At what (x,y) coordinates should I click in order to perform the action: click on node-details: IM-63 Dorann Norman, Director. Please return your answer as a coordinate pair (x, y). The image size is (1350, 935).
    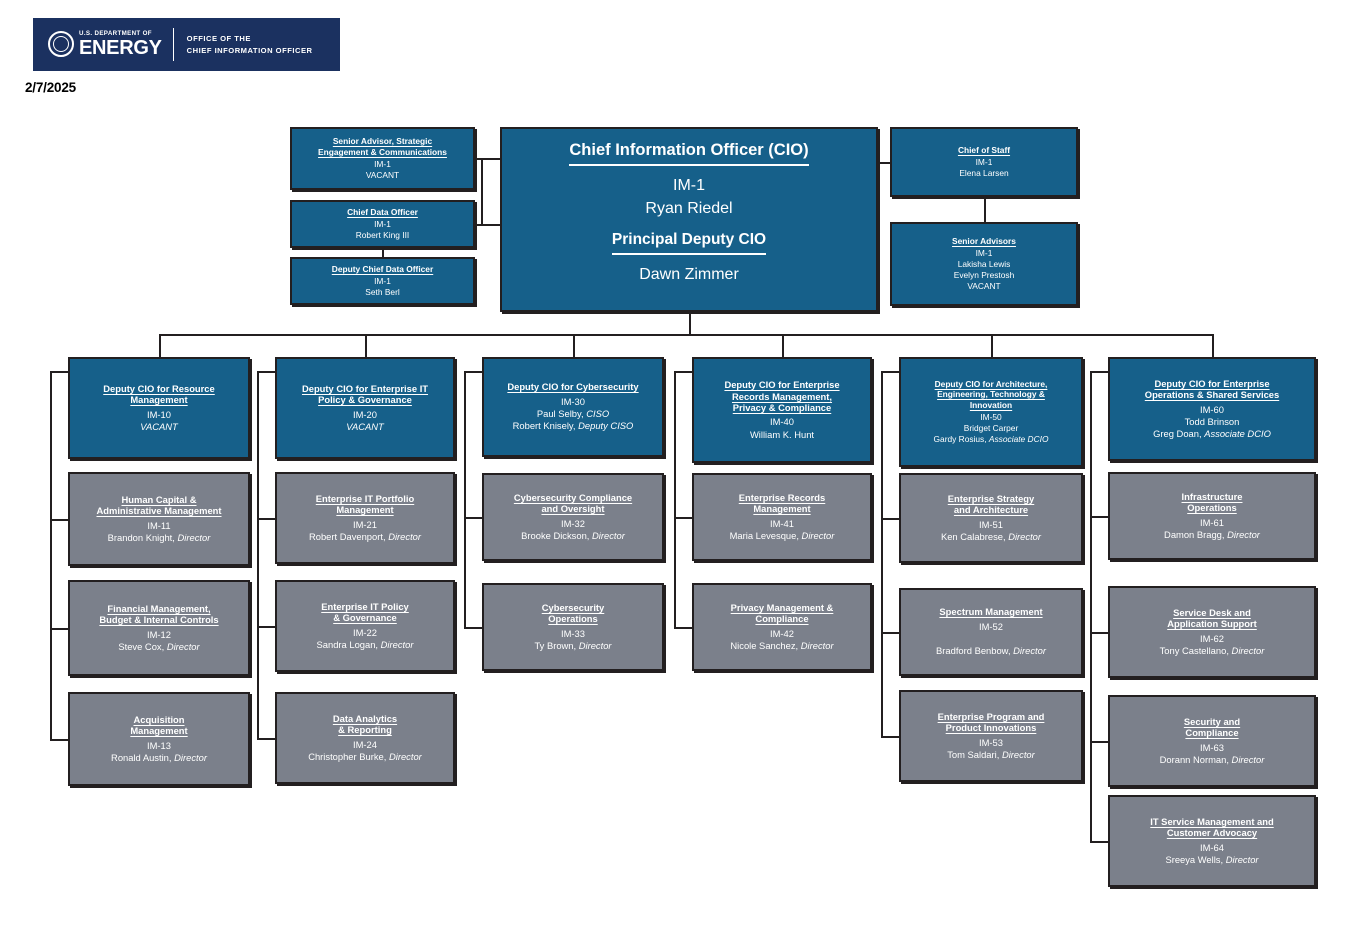
    Looking at the image, I should click on (1212, 754).